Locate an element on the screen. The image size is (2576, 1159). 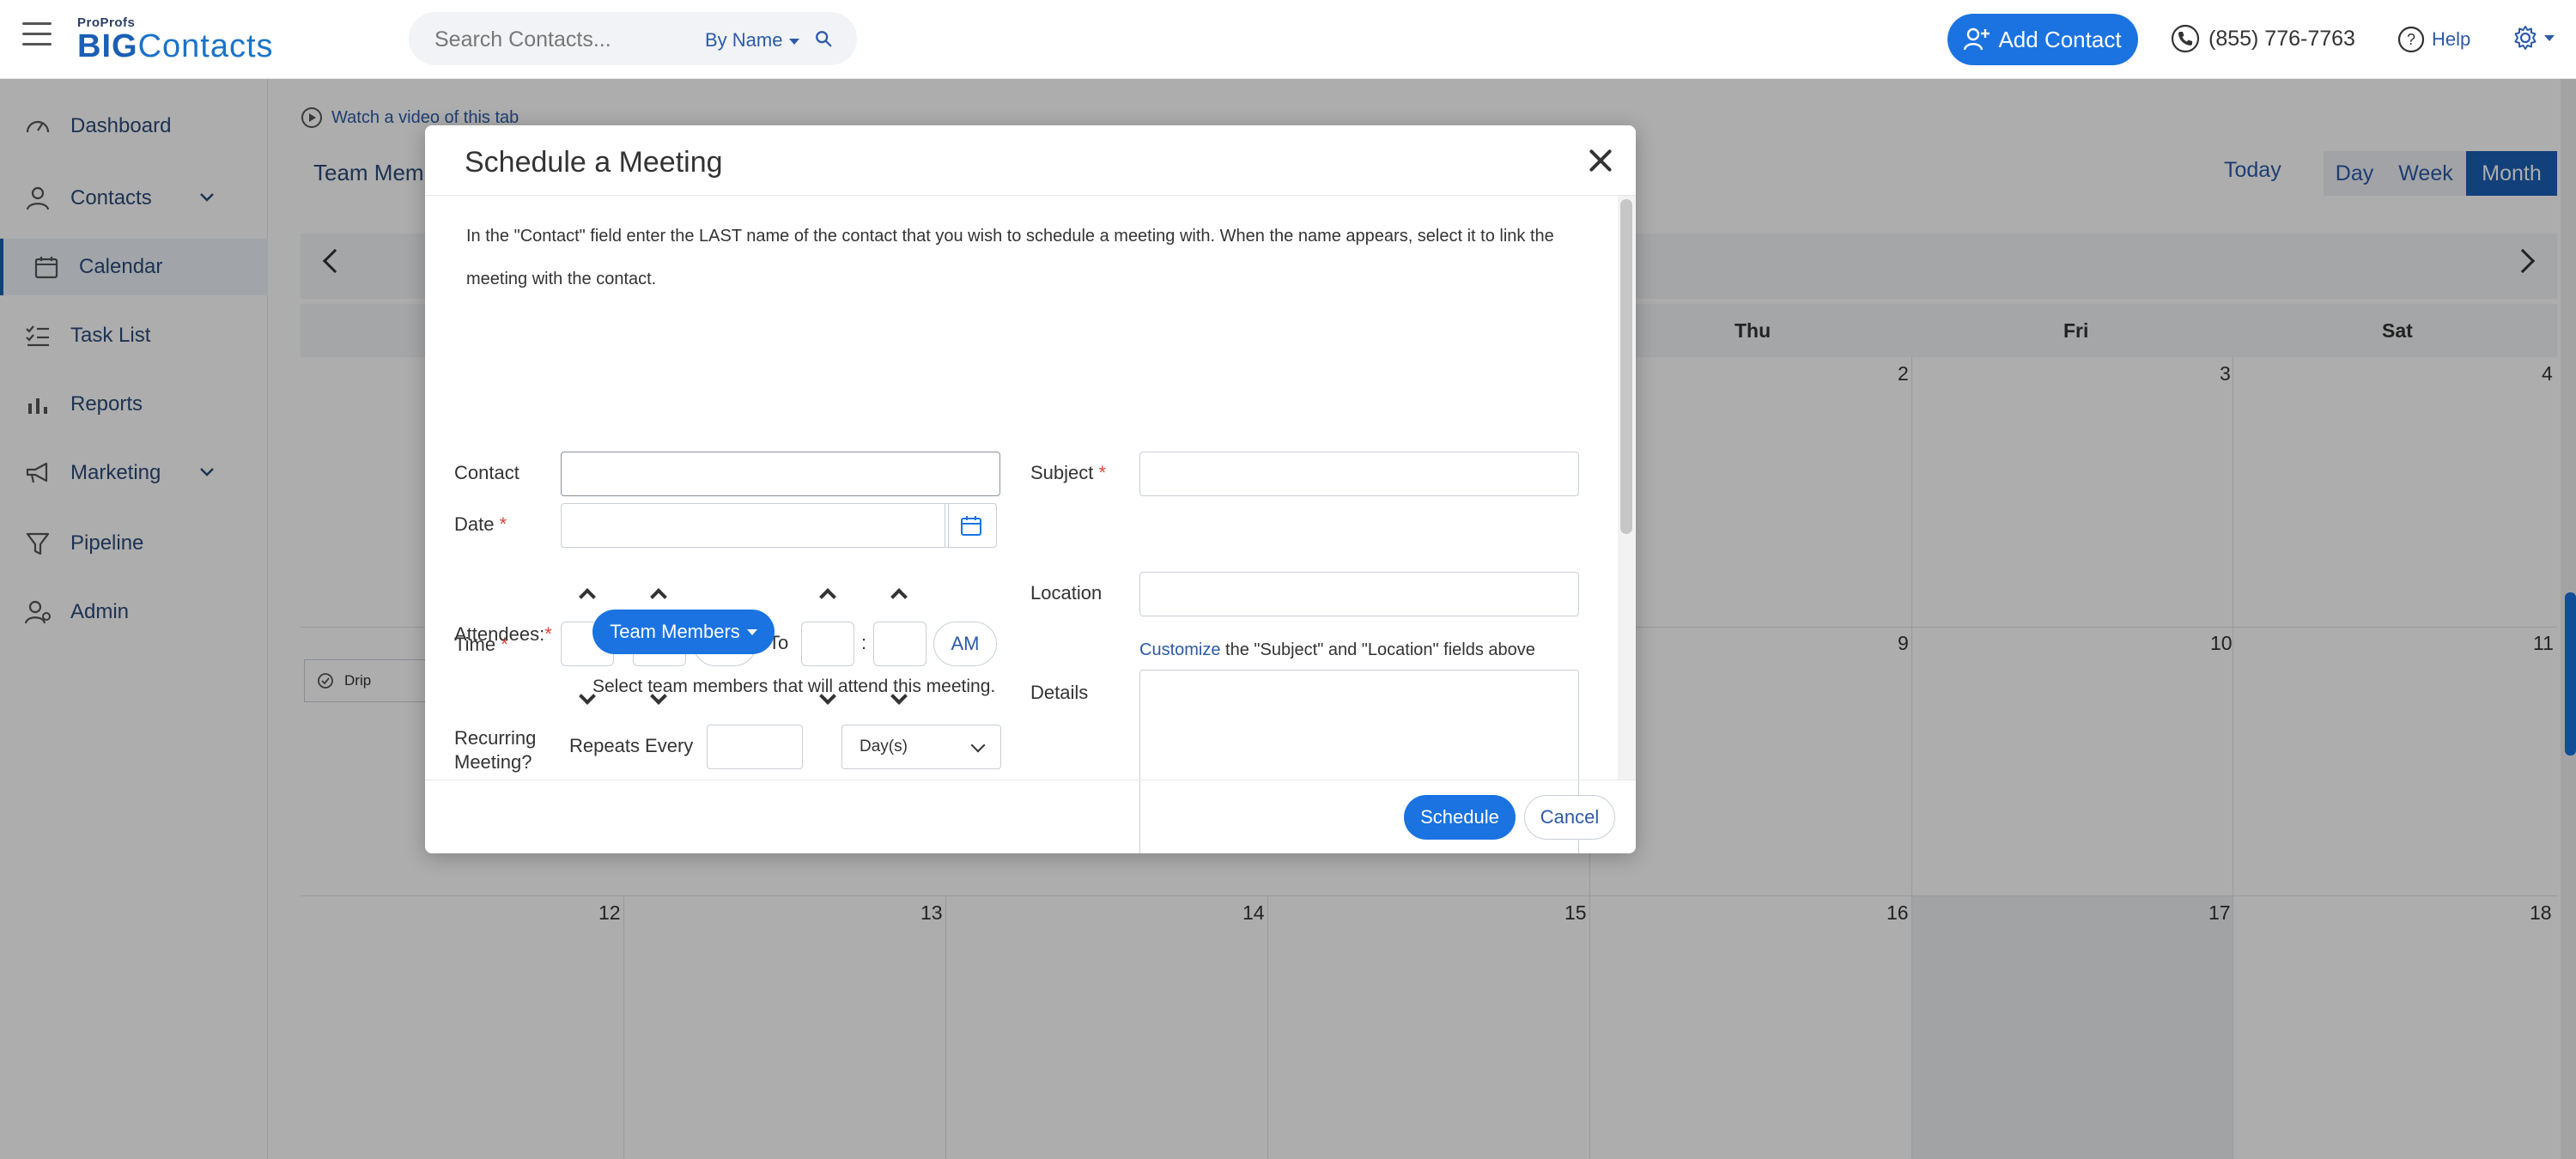
help-label: Help is located at coordinates (2451, 39).